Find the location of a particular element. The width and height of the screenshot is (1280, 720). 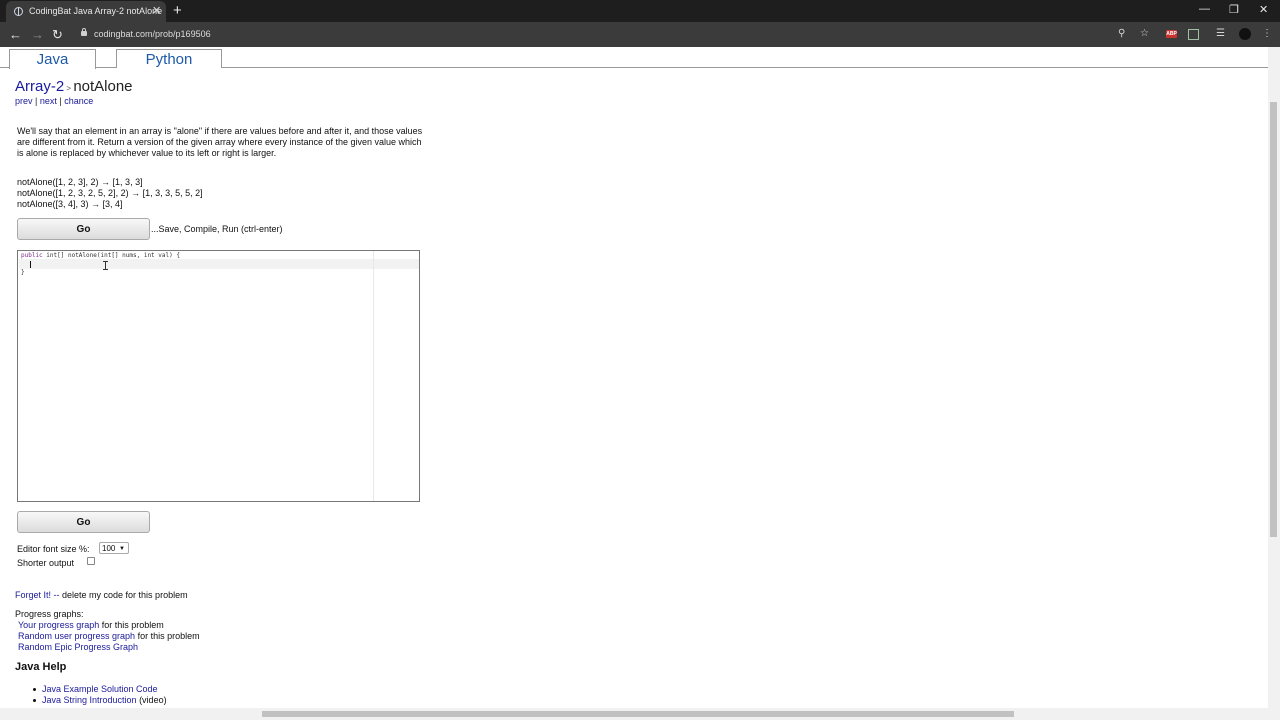

key-icon: ⚲ is located at coordinates (1121, 33).